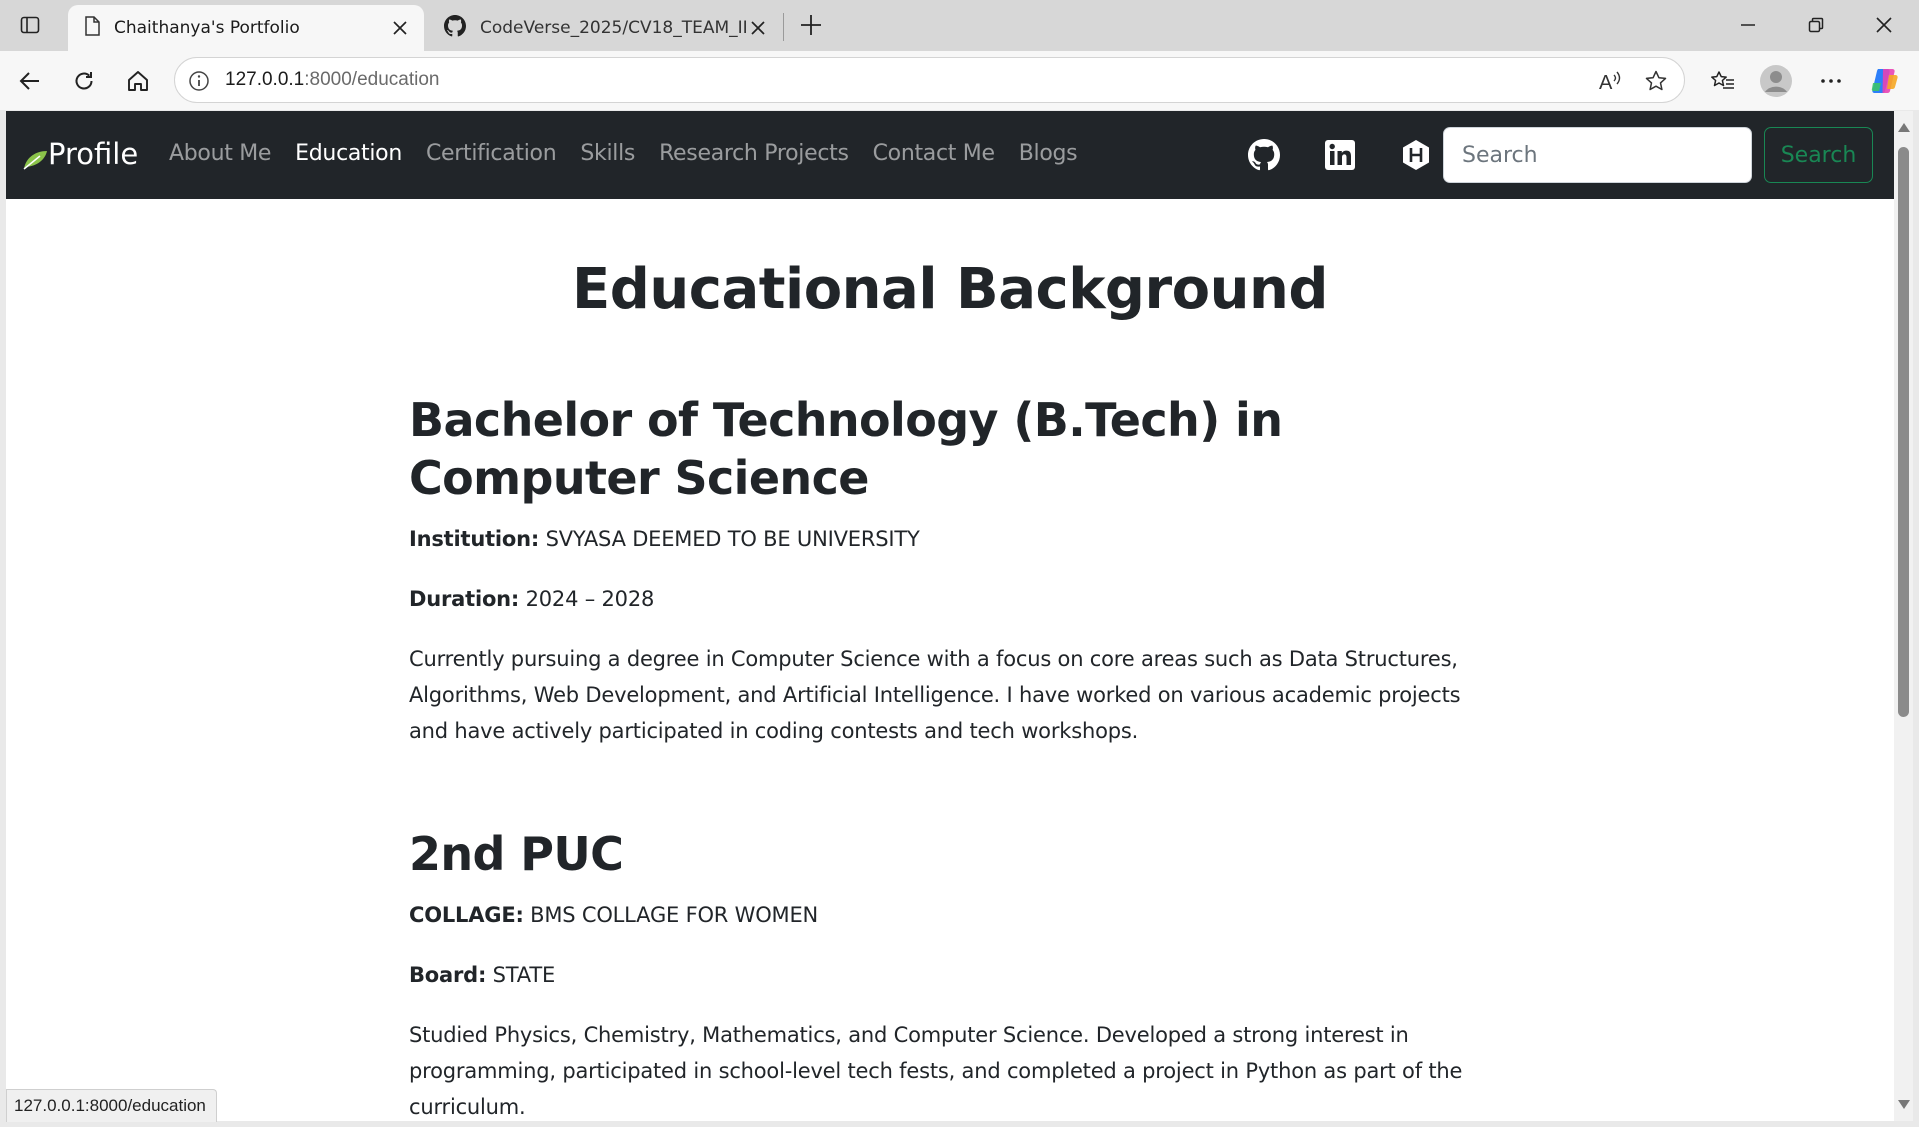  What do you see at coordinates (30, 81) in the screenshot?
I see `back-icon` at bounding box center [30, 81].